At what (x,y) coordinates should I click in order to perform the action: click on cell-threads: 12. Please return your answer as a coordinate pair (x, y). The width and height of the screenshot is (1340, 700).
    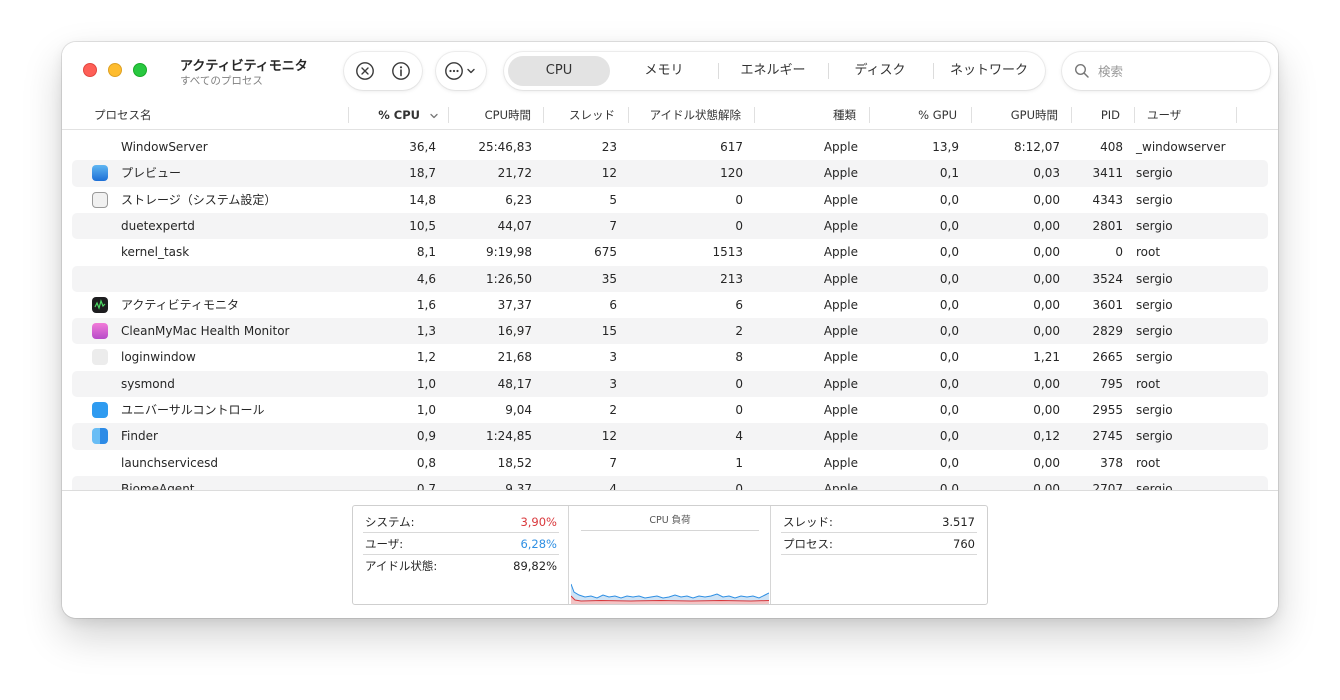
    Looking at the image, I should click on (609, 173).